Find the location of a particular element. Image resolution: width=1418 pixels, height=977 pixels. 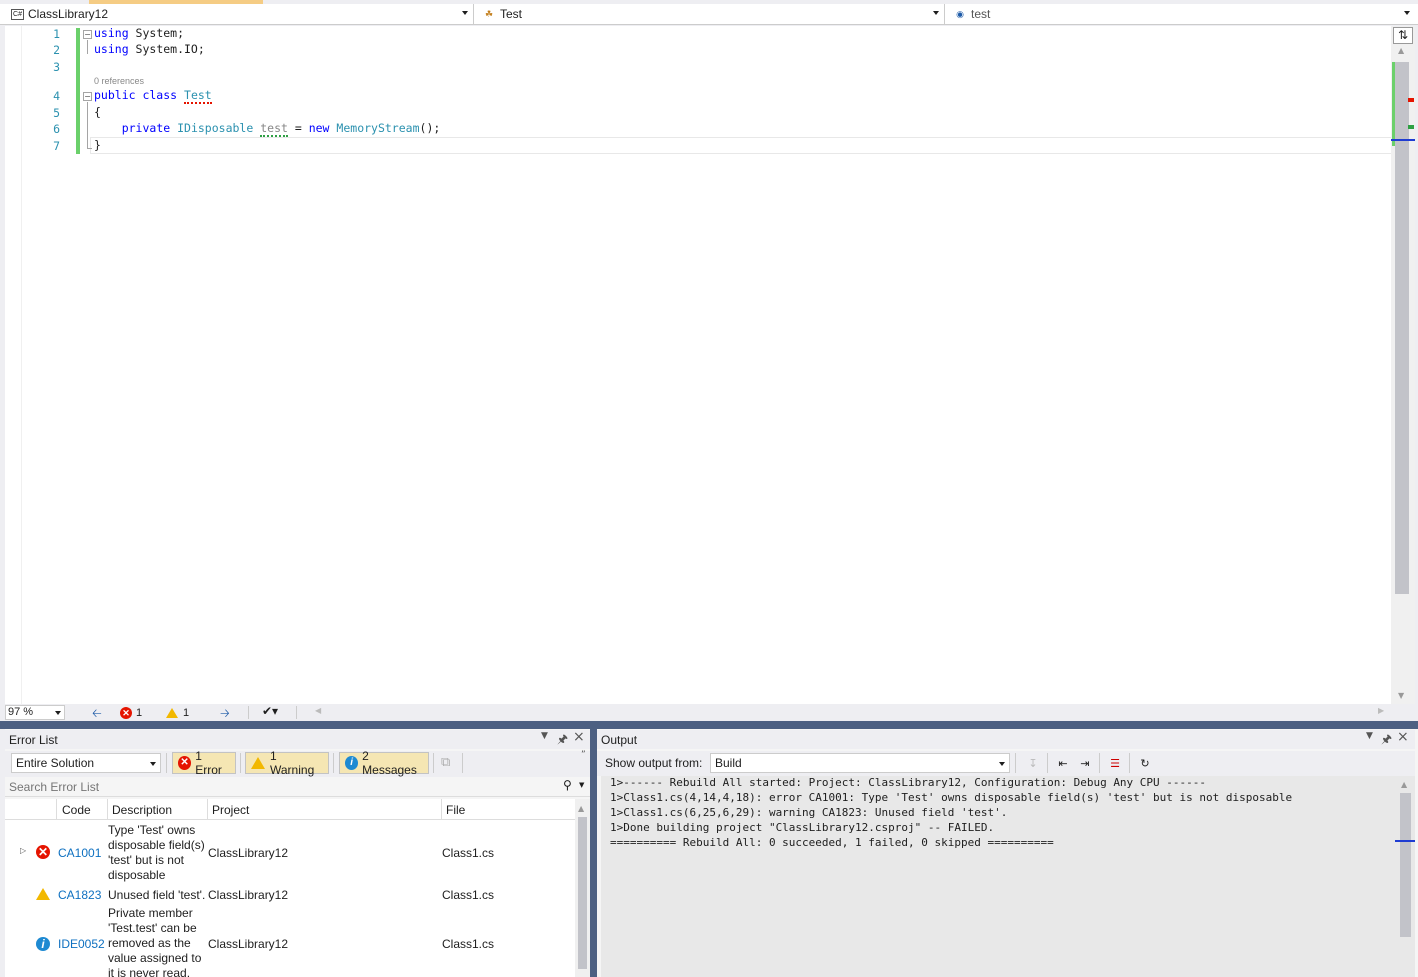

project-combo: C# ClassLibrary12 is located at coordinates (239, 14).